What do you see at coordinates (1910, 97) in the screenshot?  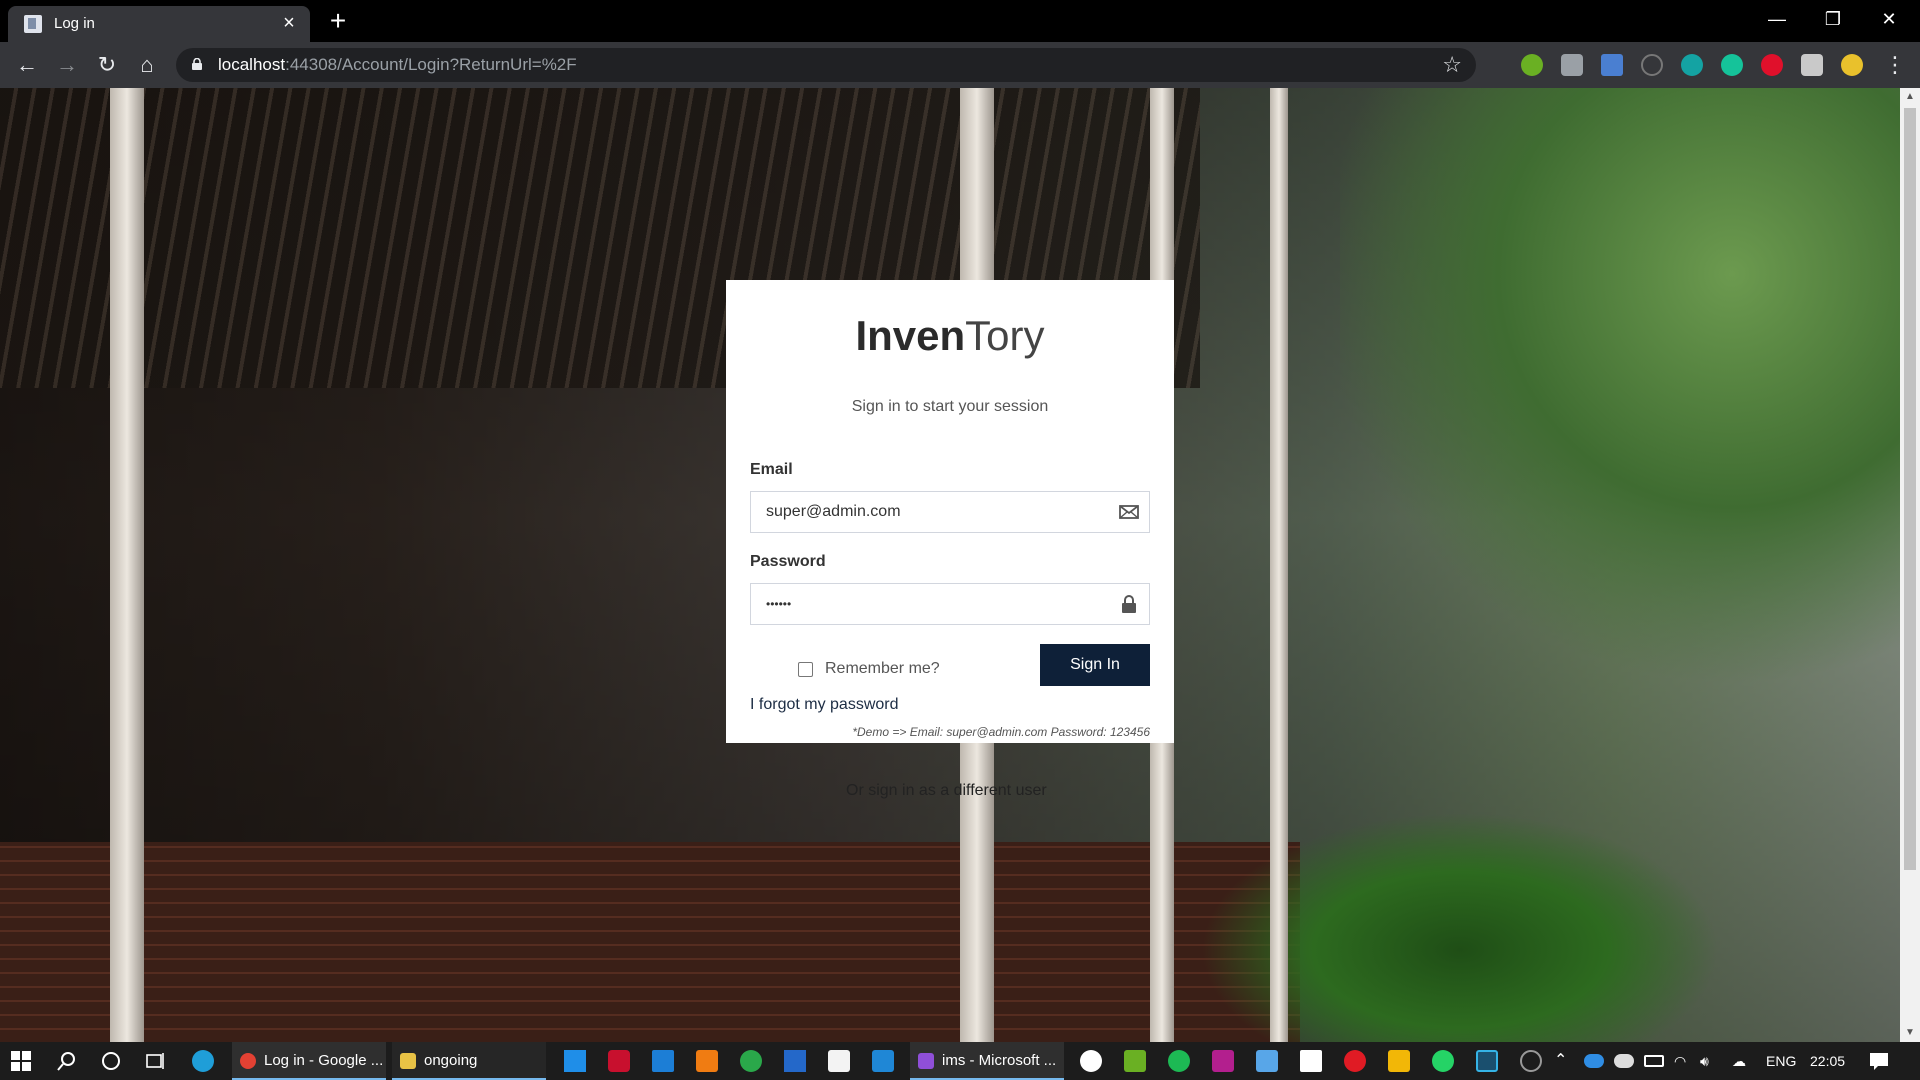 I see `scroll-up-icon: ▲` at bounding box center [1910, 97].